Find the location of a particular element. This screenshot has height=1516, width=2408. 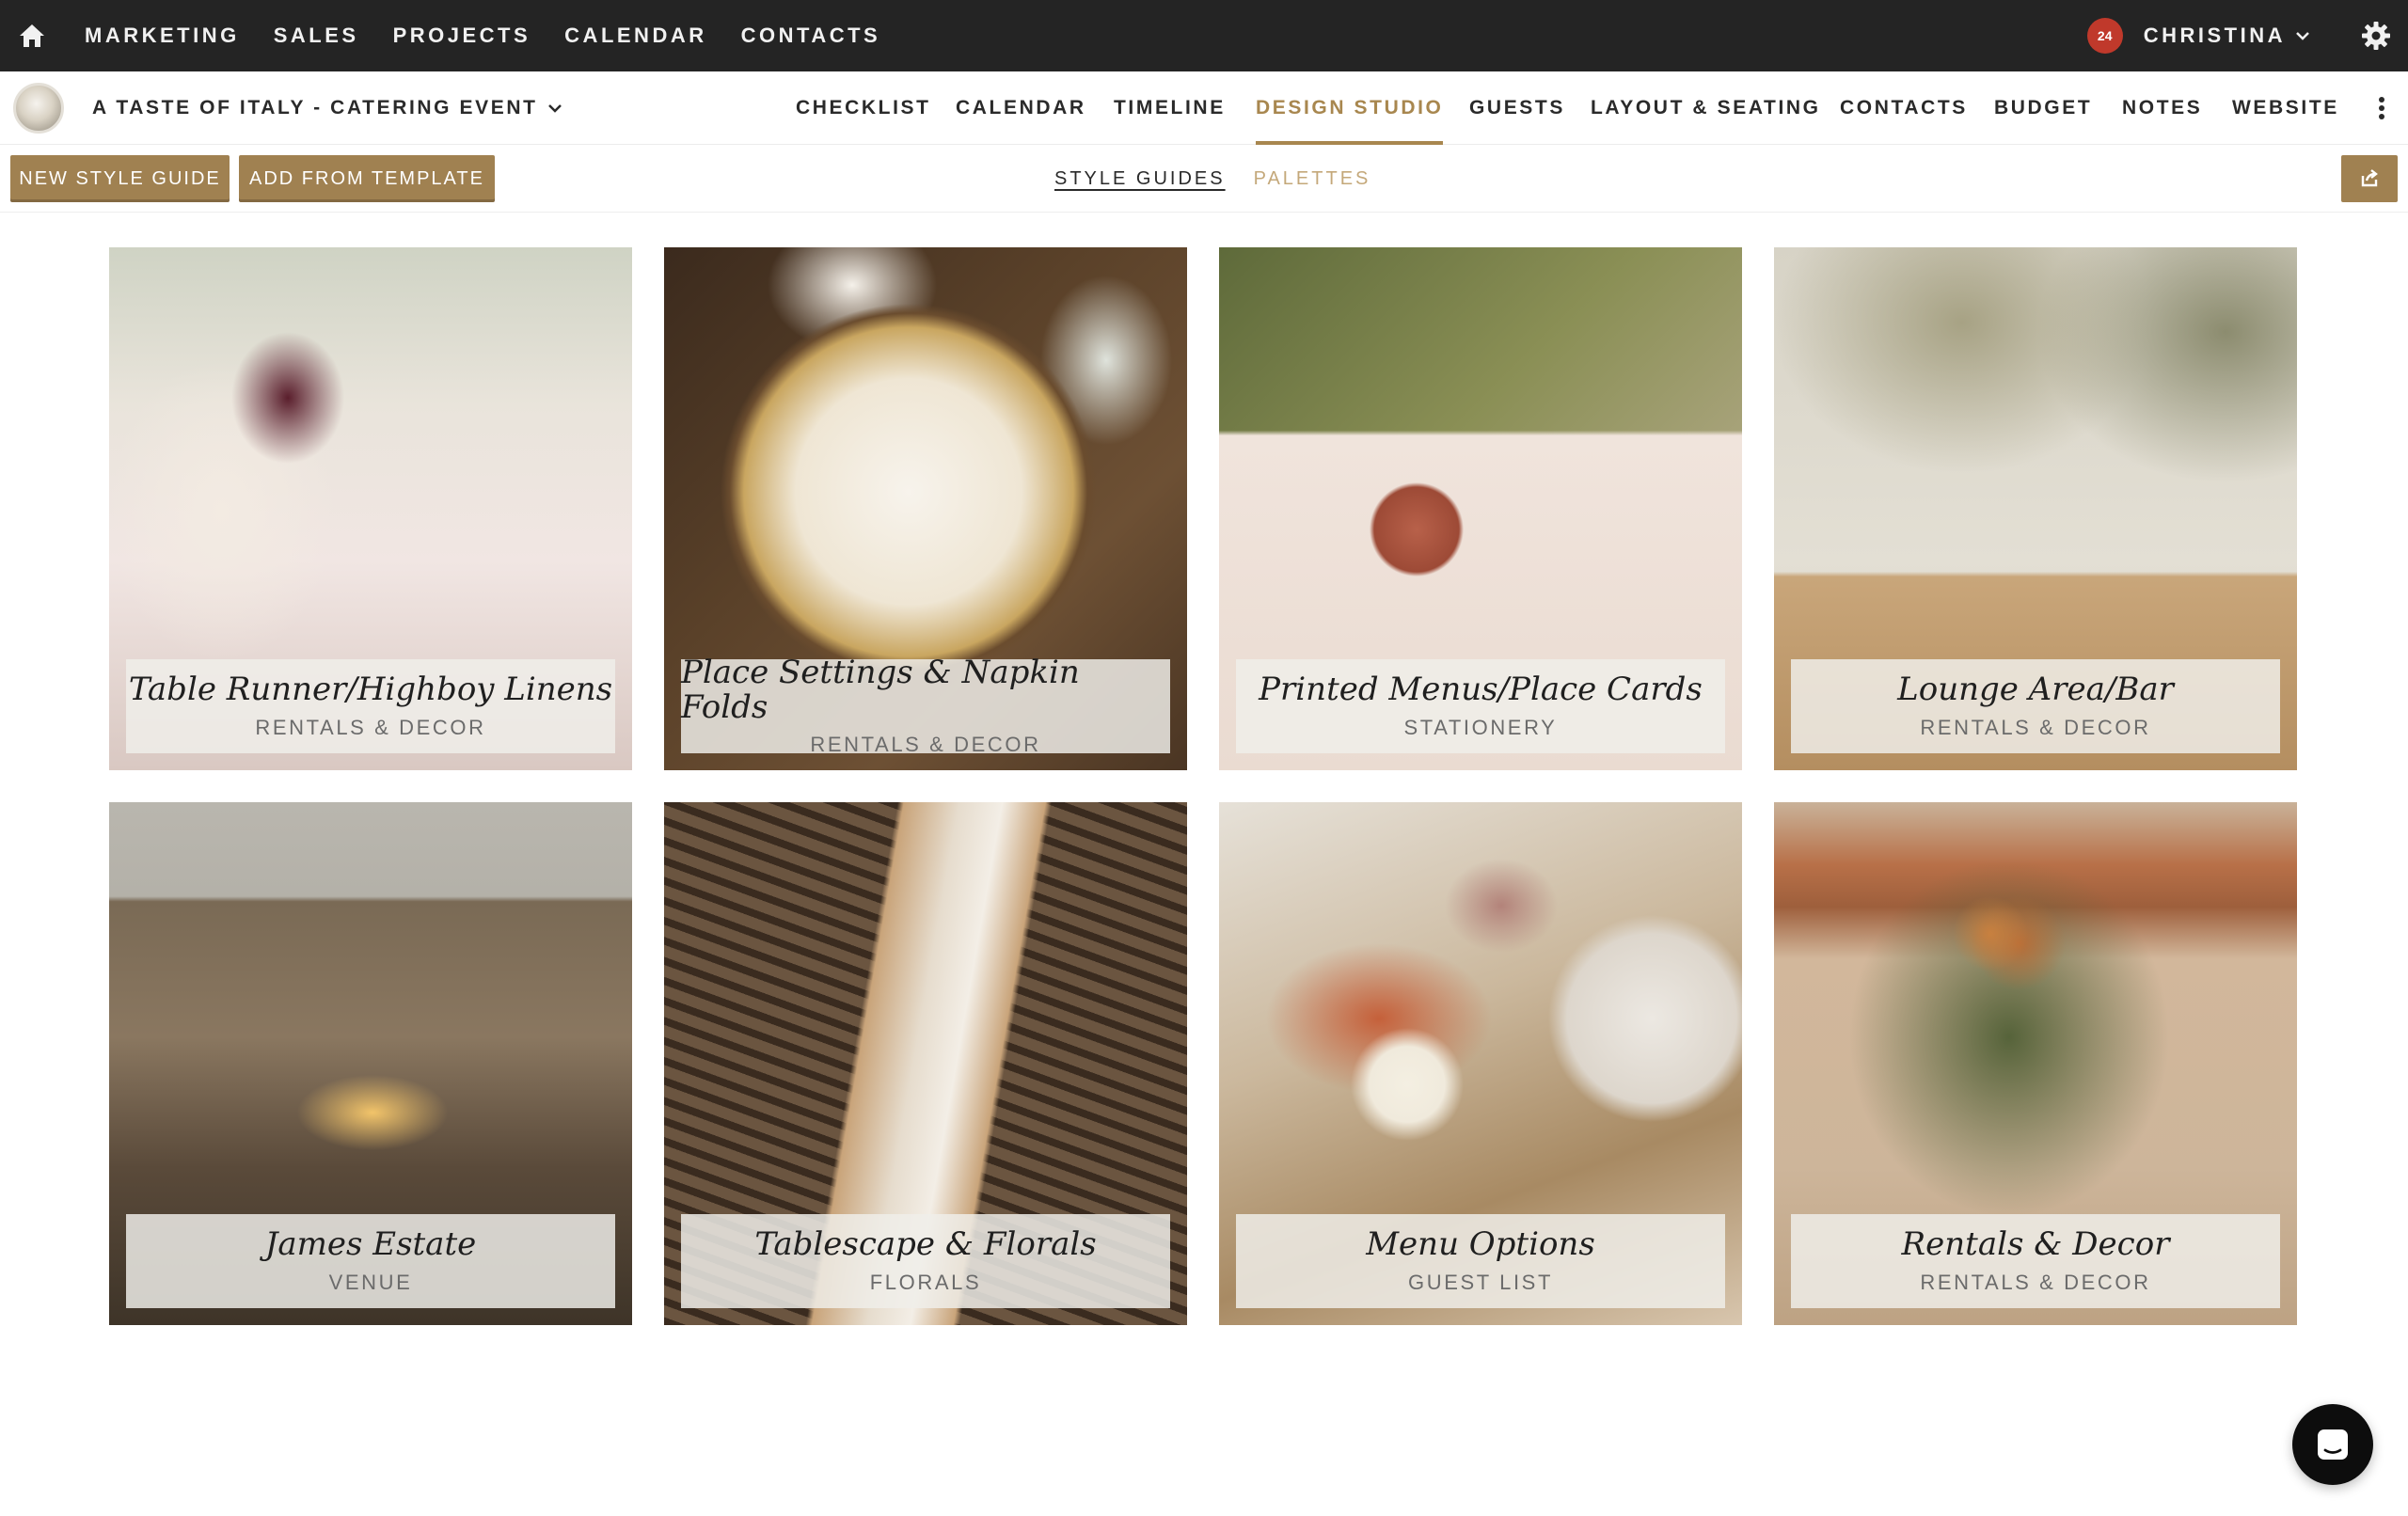

card-category: STATIONERY is located at coordinates (1480, 727).